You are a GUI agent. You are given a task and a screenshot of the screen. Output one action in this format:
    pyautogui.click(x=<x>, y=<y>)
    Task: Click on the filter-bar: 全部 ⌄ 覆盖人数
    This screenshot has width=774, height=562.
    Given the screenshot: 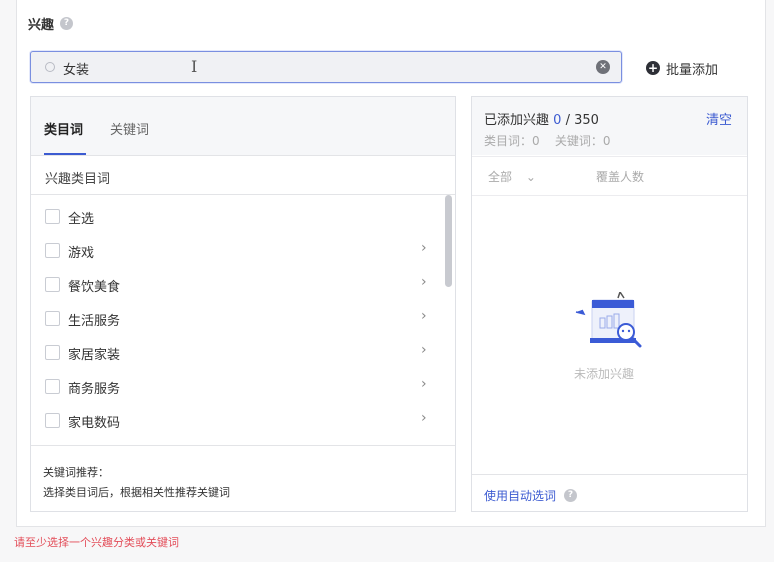 What is the action you would take?
    pyautogui.click(x=609, y=176)
    